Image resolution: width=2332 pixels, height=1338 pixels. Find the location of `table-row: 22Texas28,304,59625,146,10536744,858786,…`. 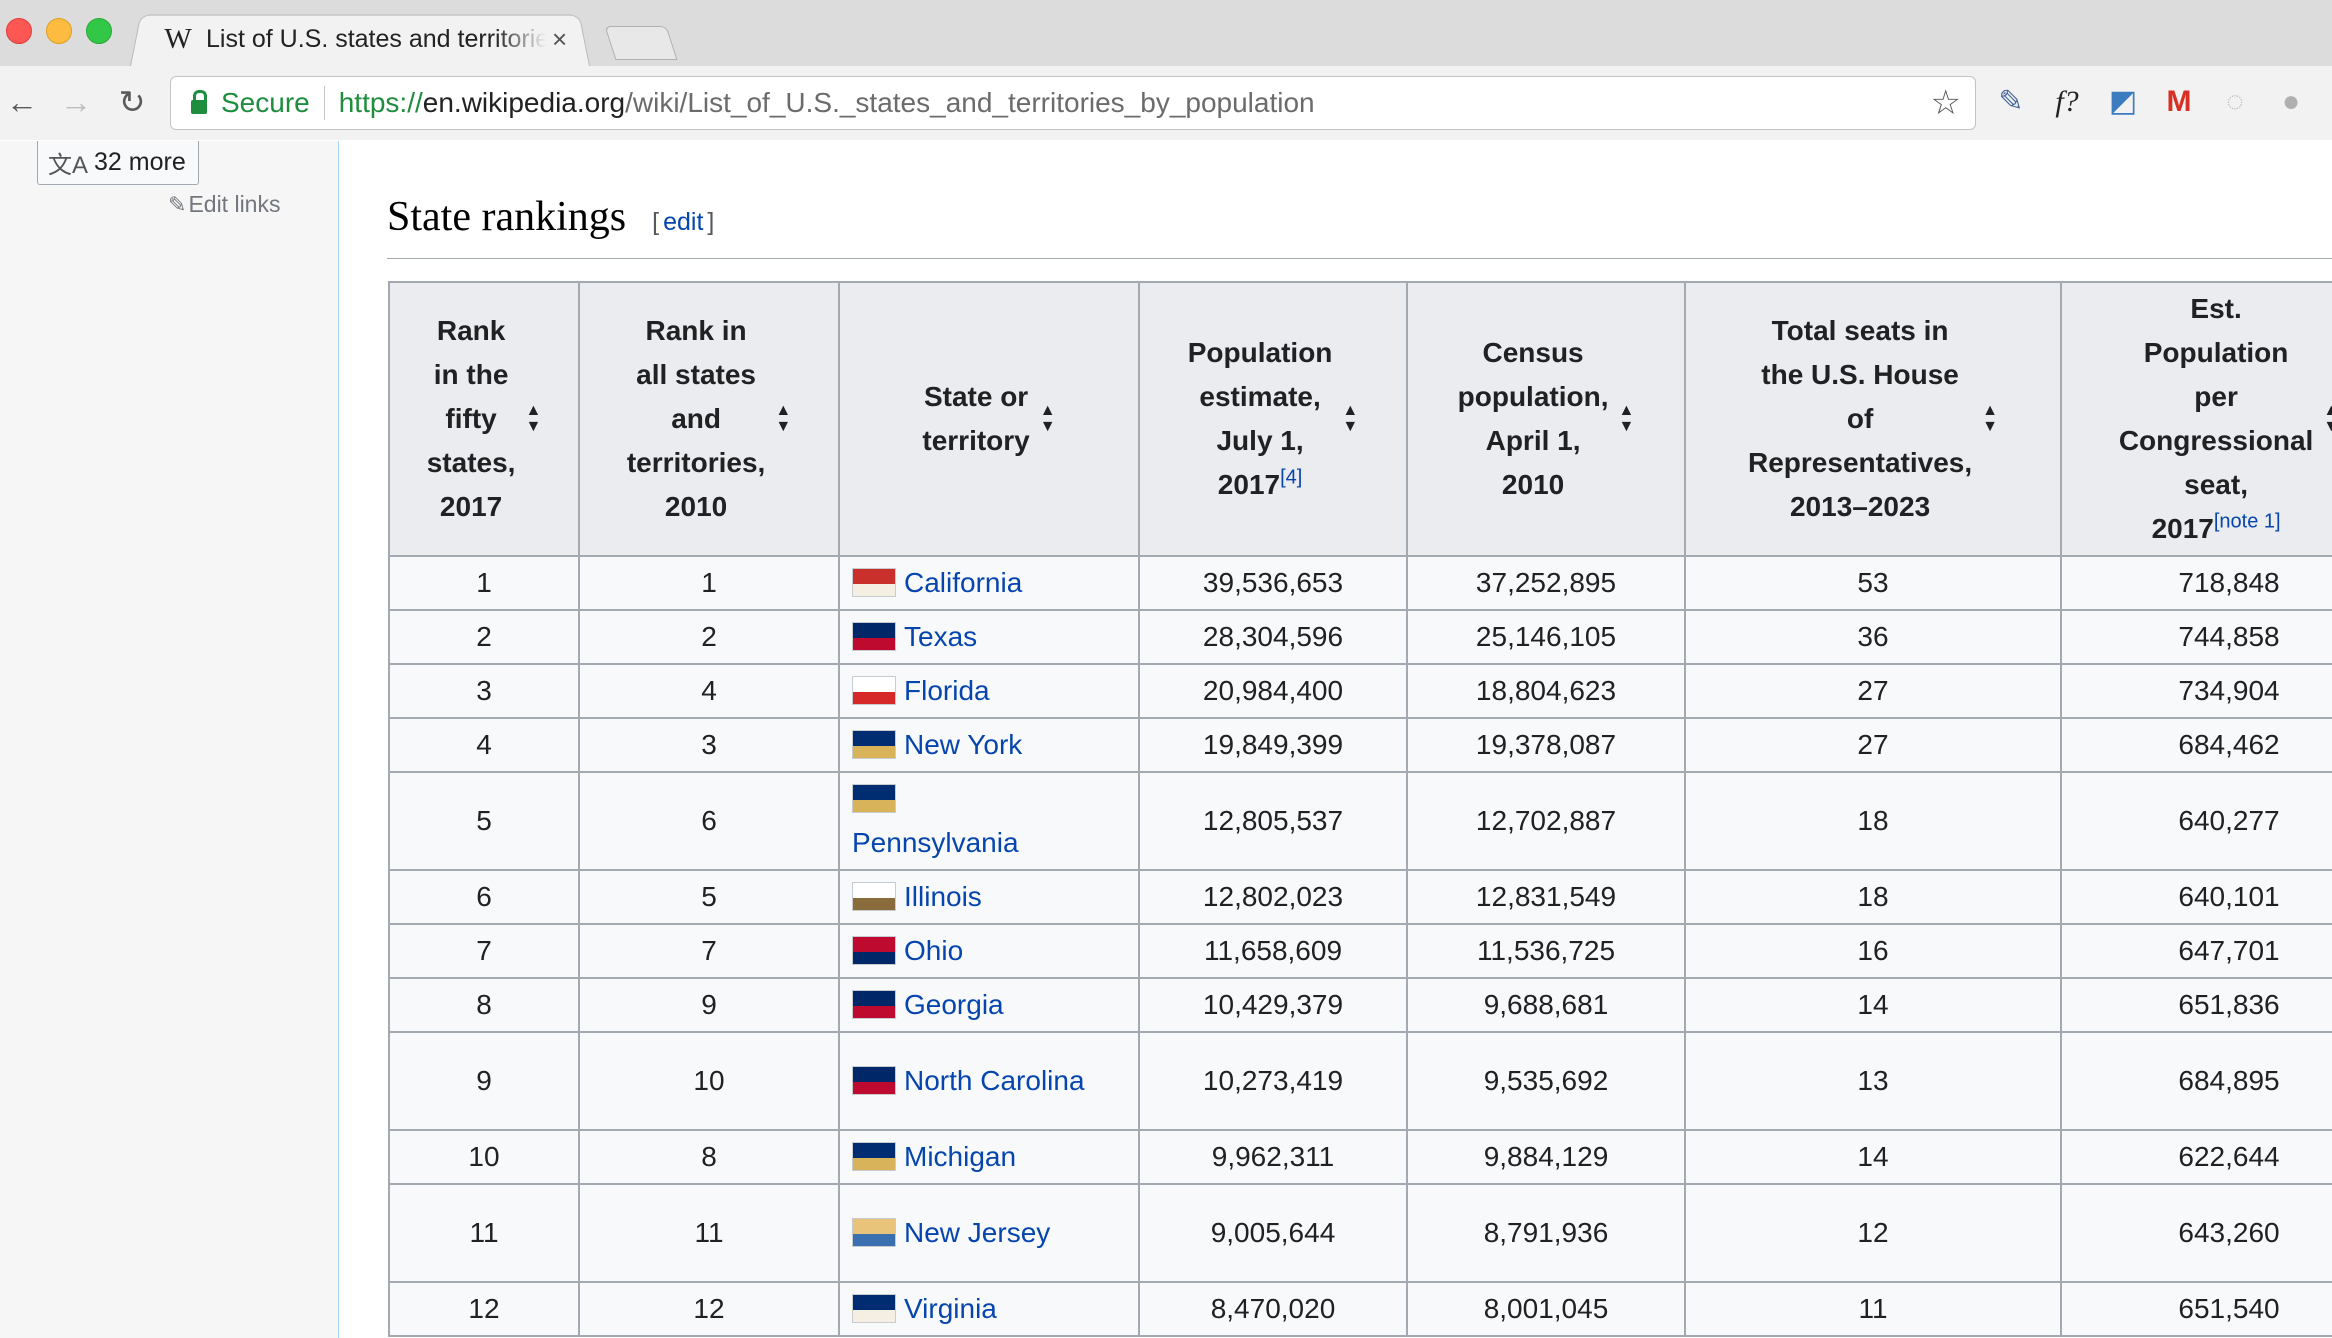

table-row: 22Texas28,304,59625,146,10536744,858786,… is located at coordinates (1360, 637).